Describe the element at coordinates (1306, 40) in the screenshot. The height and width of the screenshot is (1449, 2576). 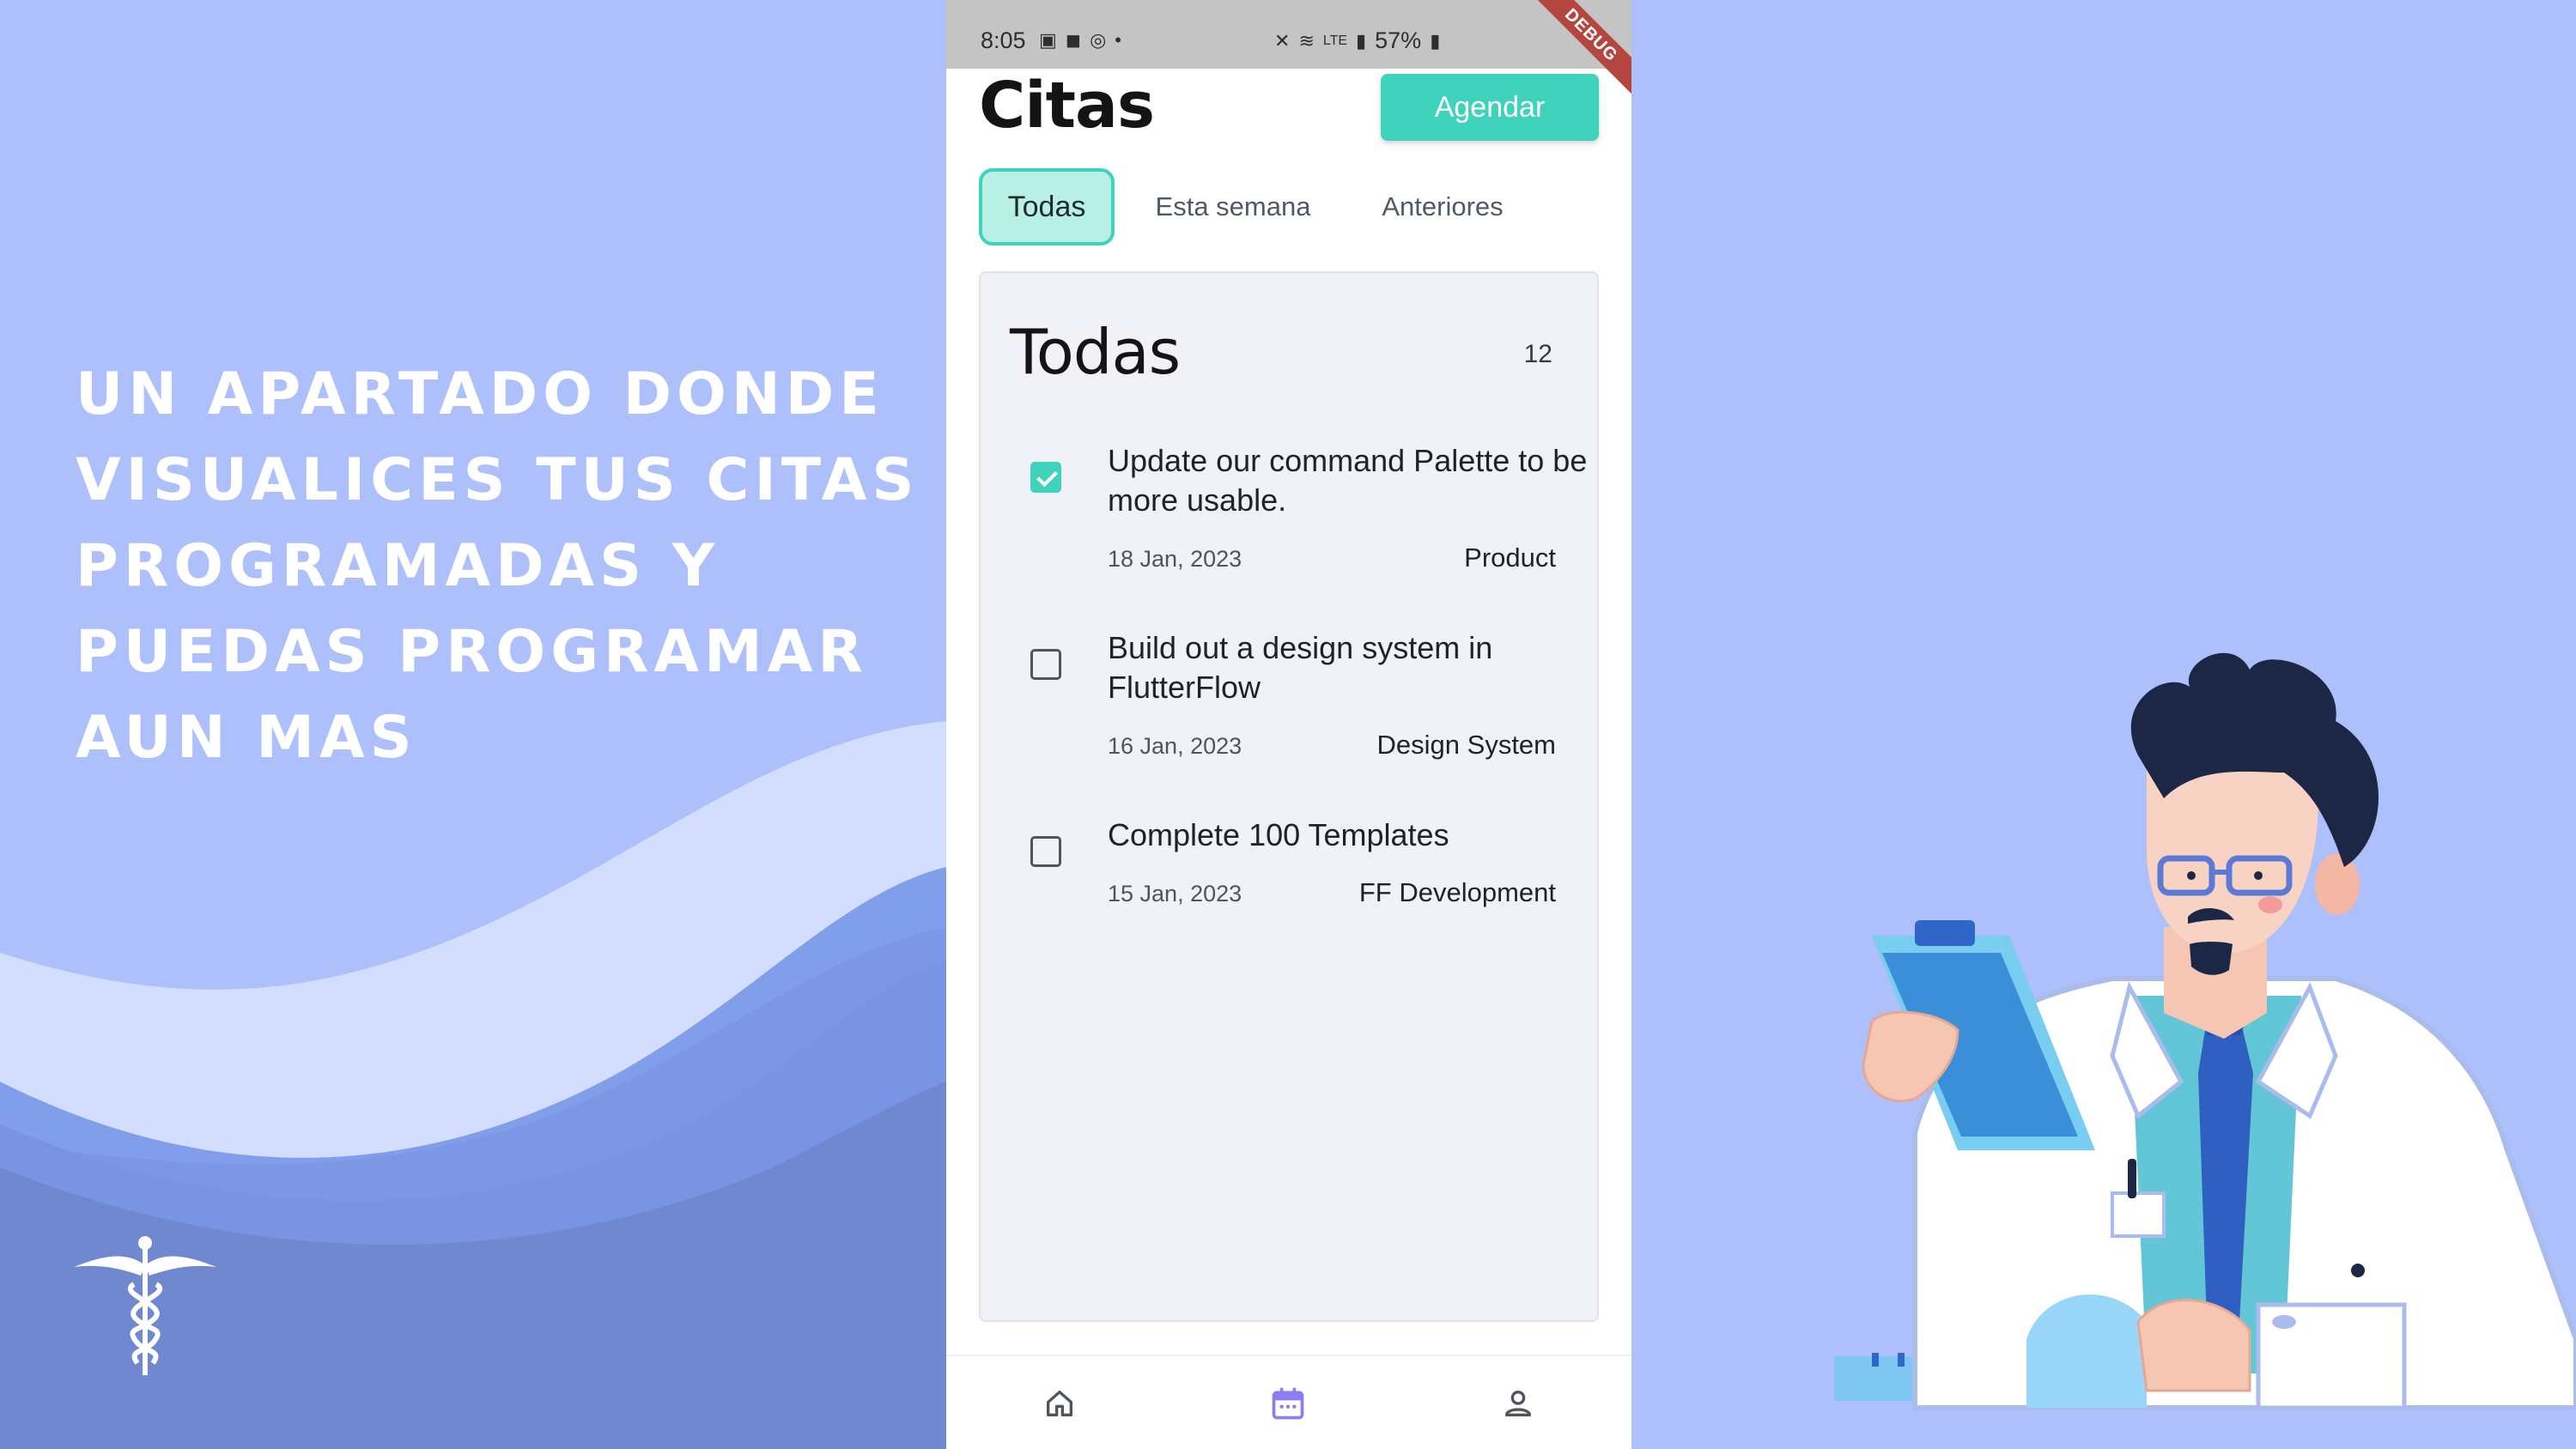
I see `wifi-icon: ≋` at that location.